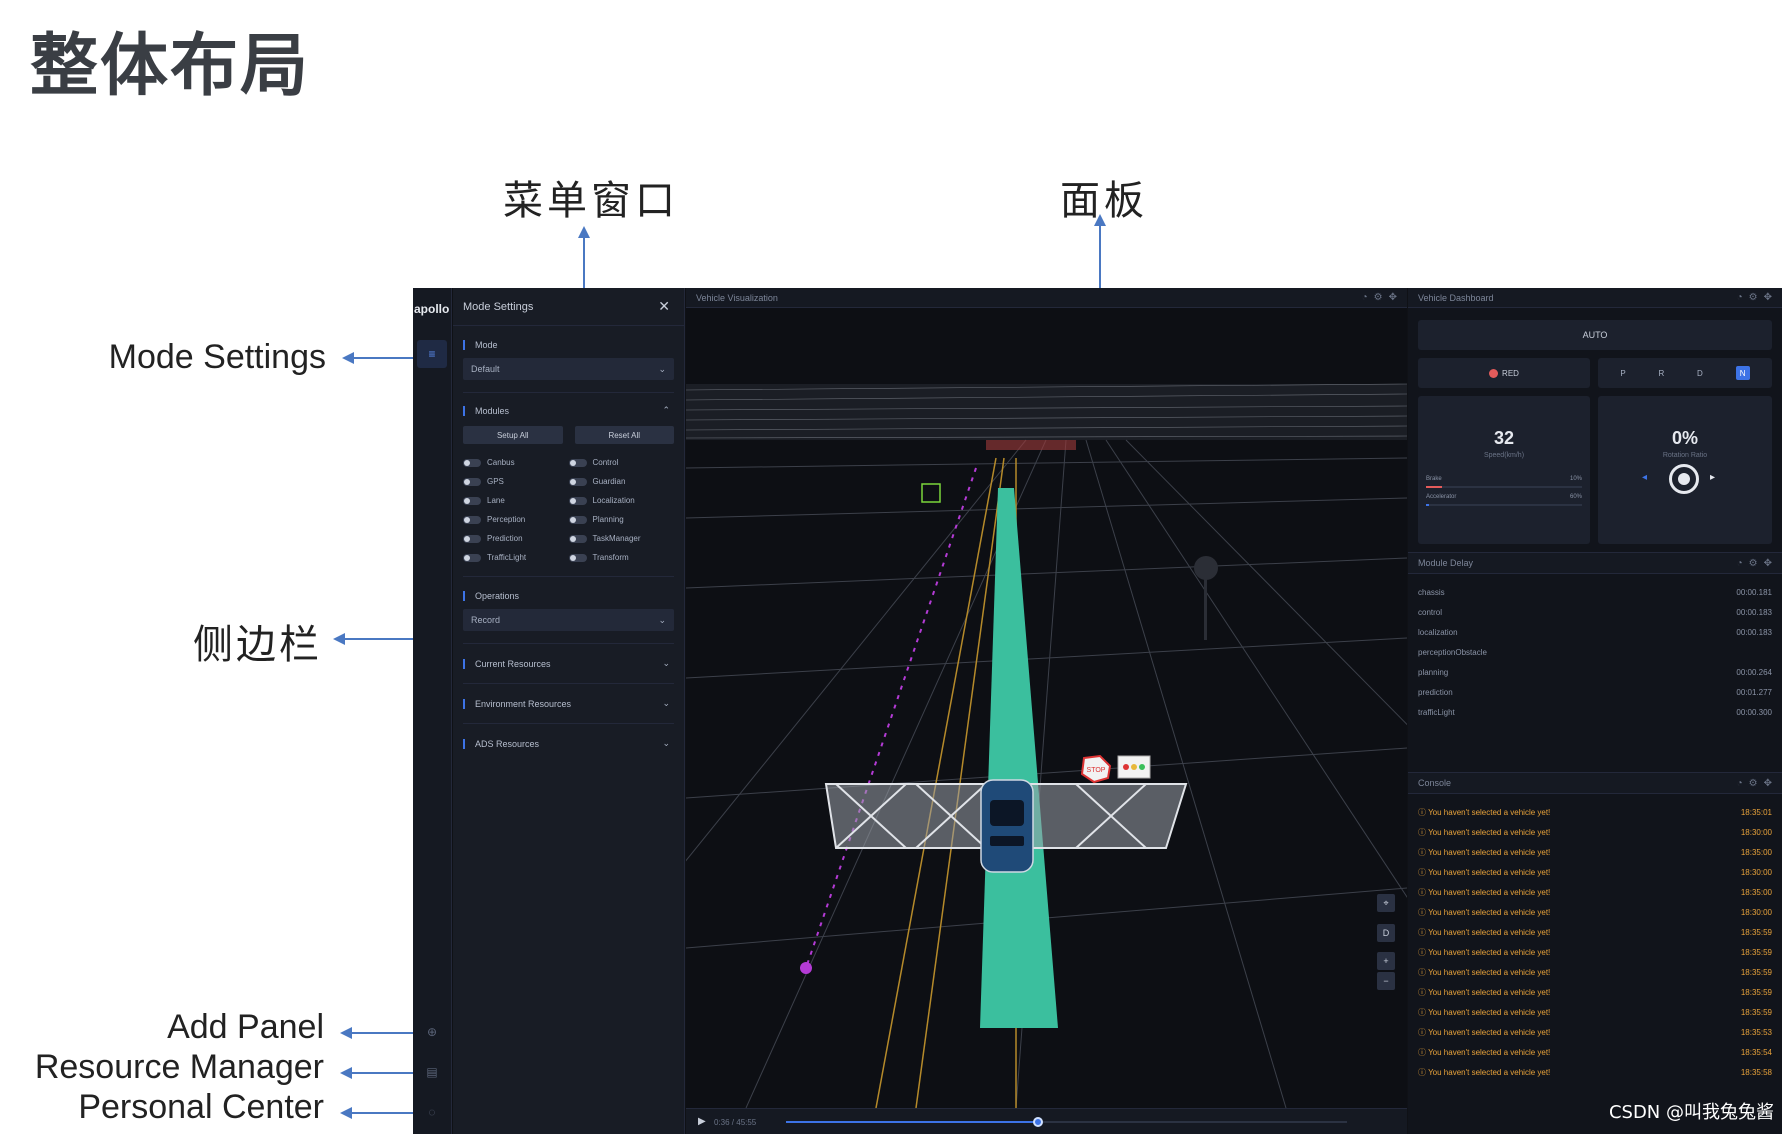 This screenshot has width=1792, height=1134. Describe the element at coordinates (702, 1121) in the screenshot. I see `play-icon: ▶` at that location.